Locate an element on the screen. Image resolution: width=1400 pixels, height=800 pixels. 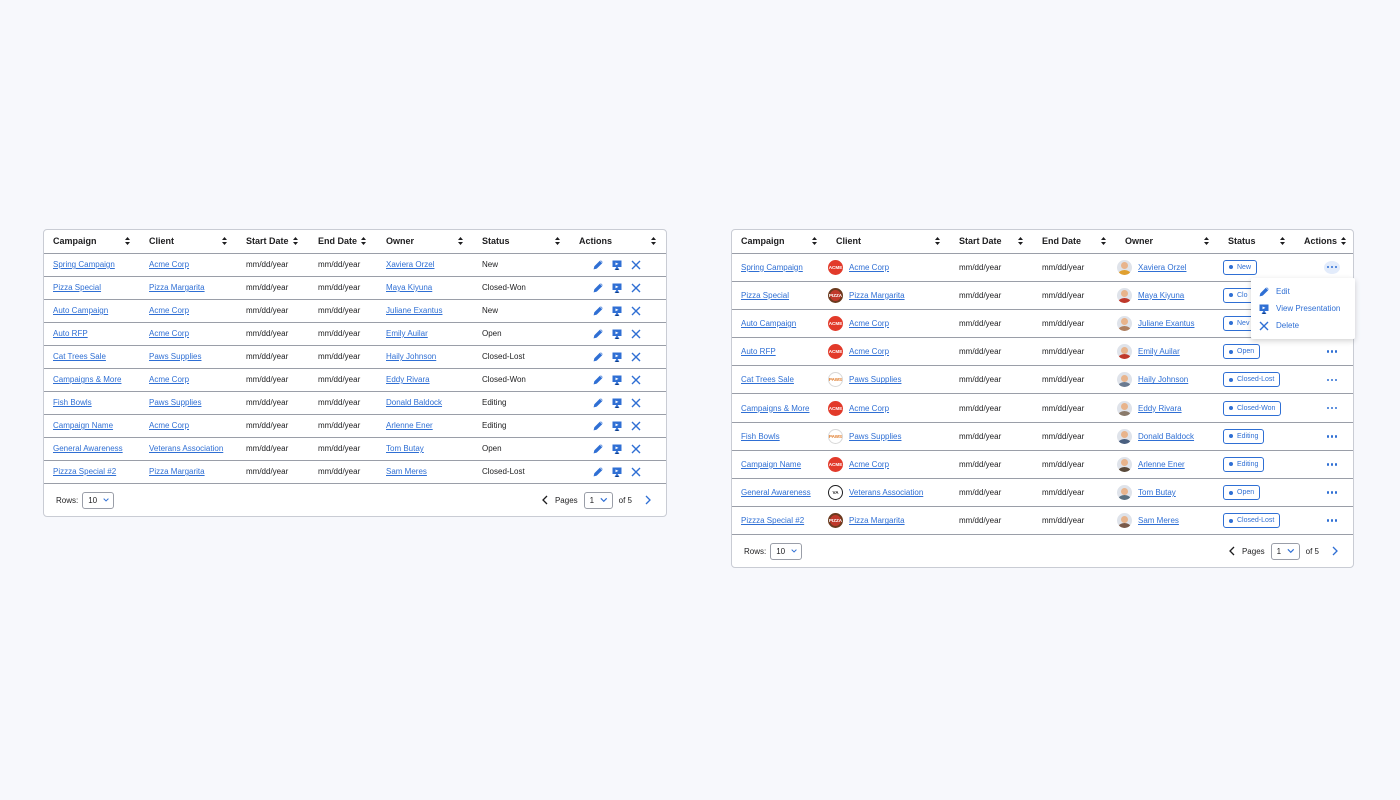
column-header-end-date: End Date is located at coordinates (343, 242).